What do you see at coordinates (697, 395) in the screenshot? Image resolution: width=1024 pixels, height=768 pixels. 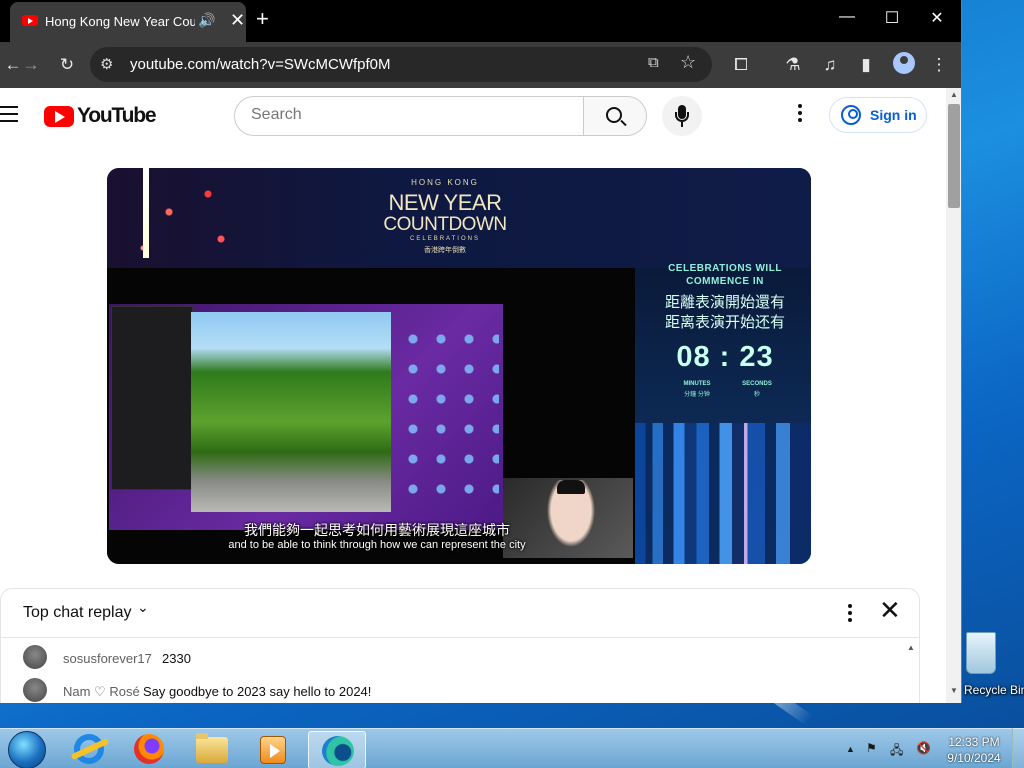 I see `minutes-label-zh: 分鐘 分钟` at bounding box center [697, 395].